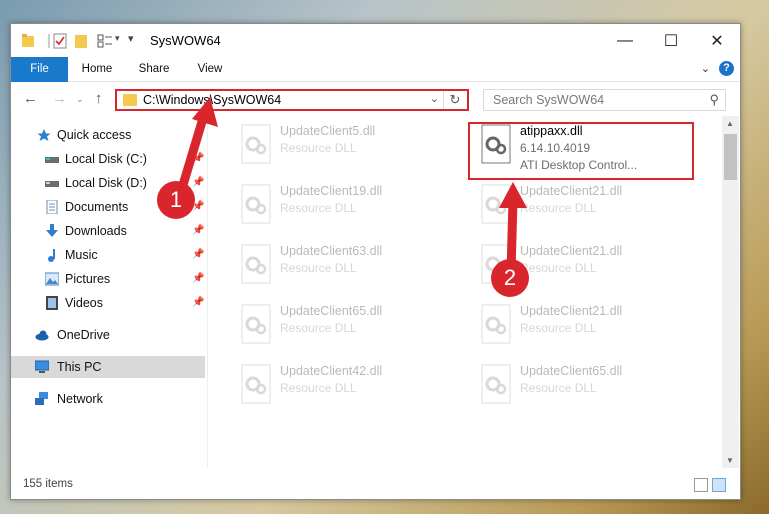 Image resolution: width=769 pixels, height=514 pixels. I want to click on up-icon: ↑, so click(99, 98).